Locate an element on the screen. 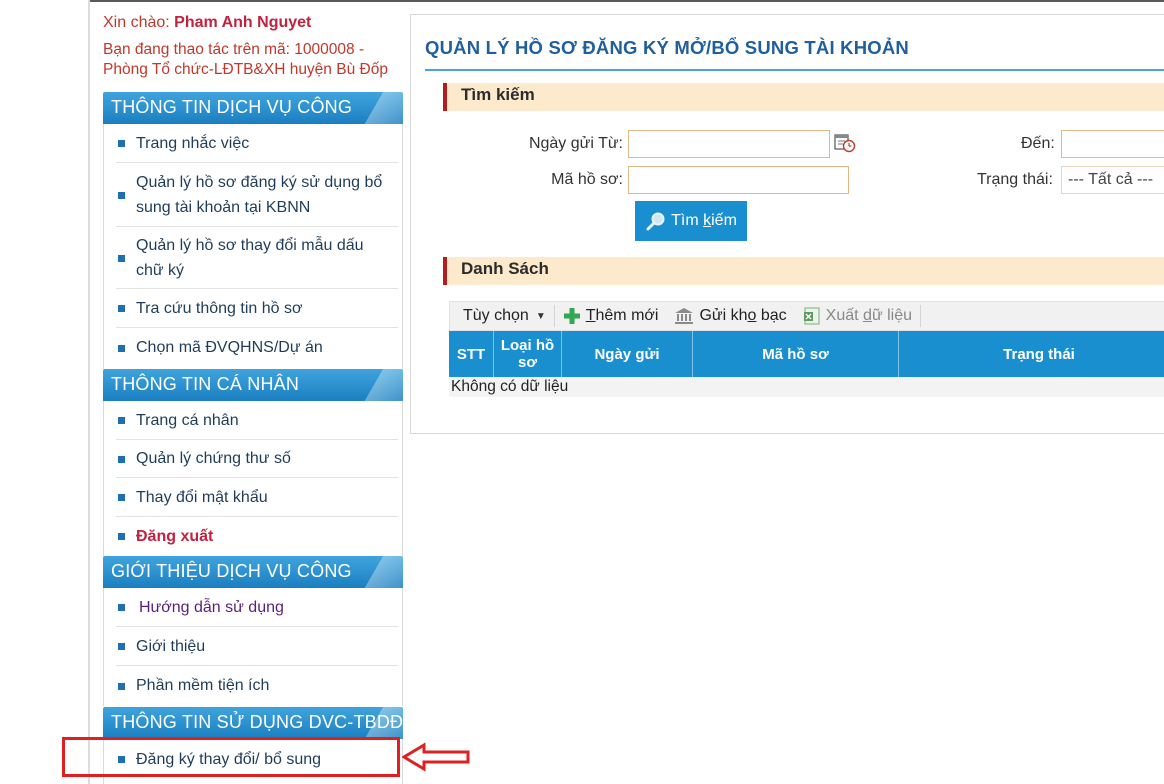 This screenshot has width=1164, height=784. col-record-code: Mã hồ sơ is located at coordinates (796, 354).